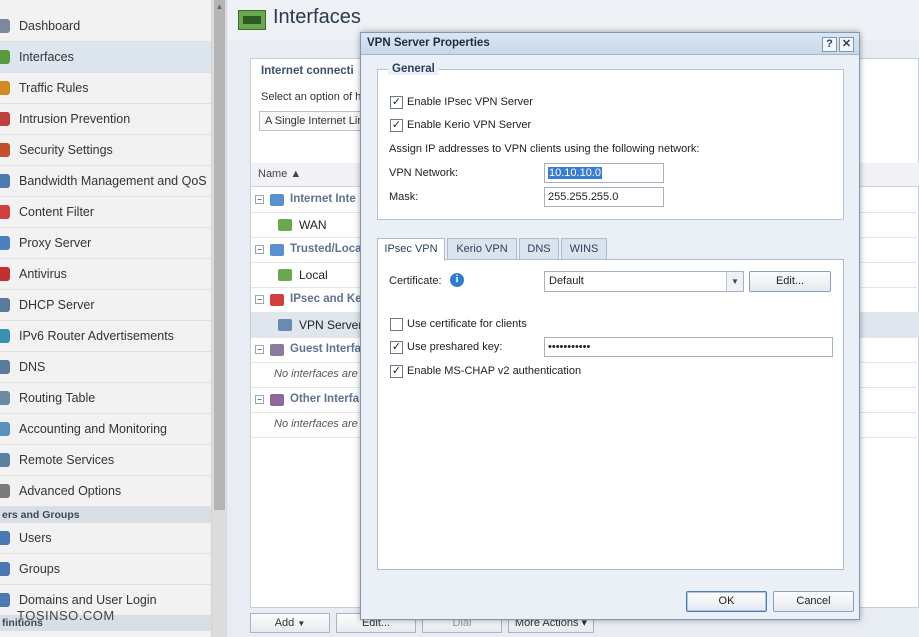 The height and width of the screenshot is (637, 919). Describe the element at coordinates (5, 569) in the screenshot. I see `groups-icon` at that location.